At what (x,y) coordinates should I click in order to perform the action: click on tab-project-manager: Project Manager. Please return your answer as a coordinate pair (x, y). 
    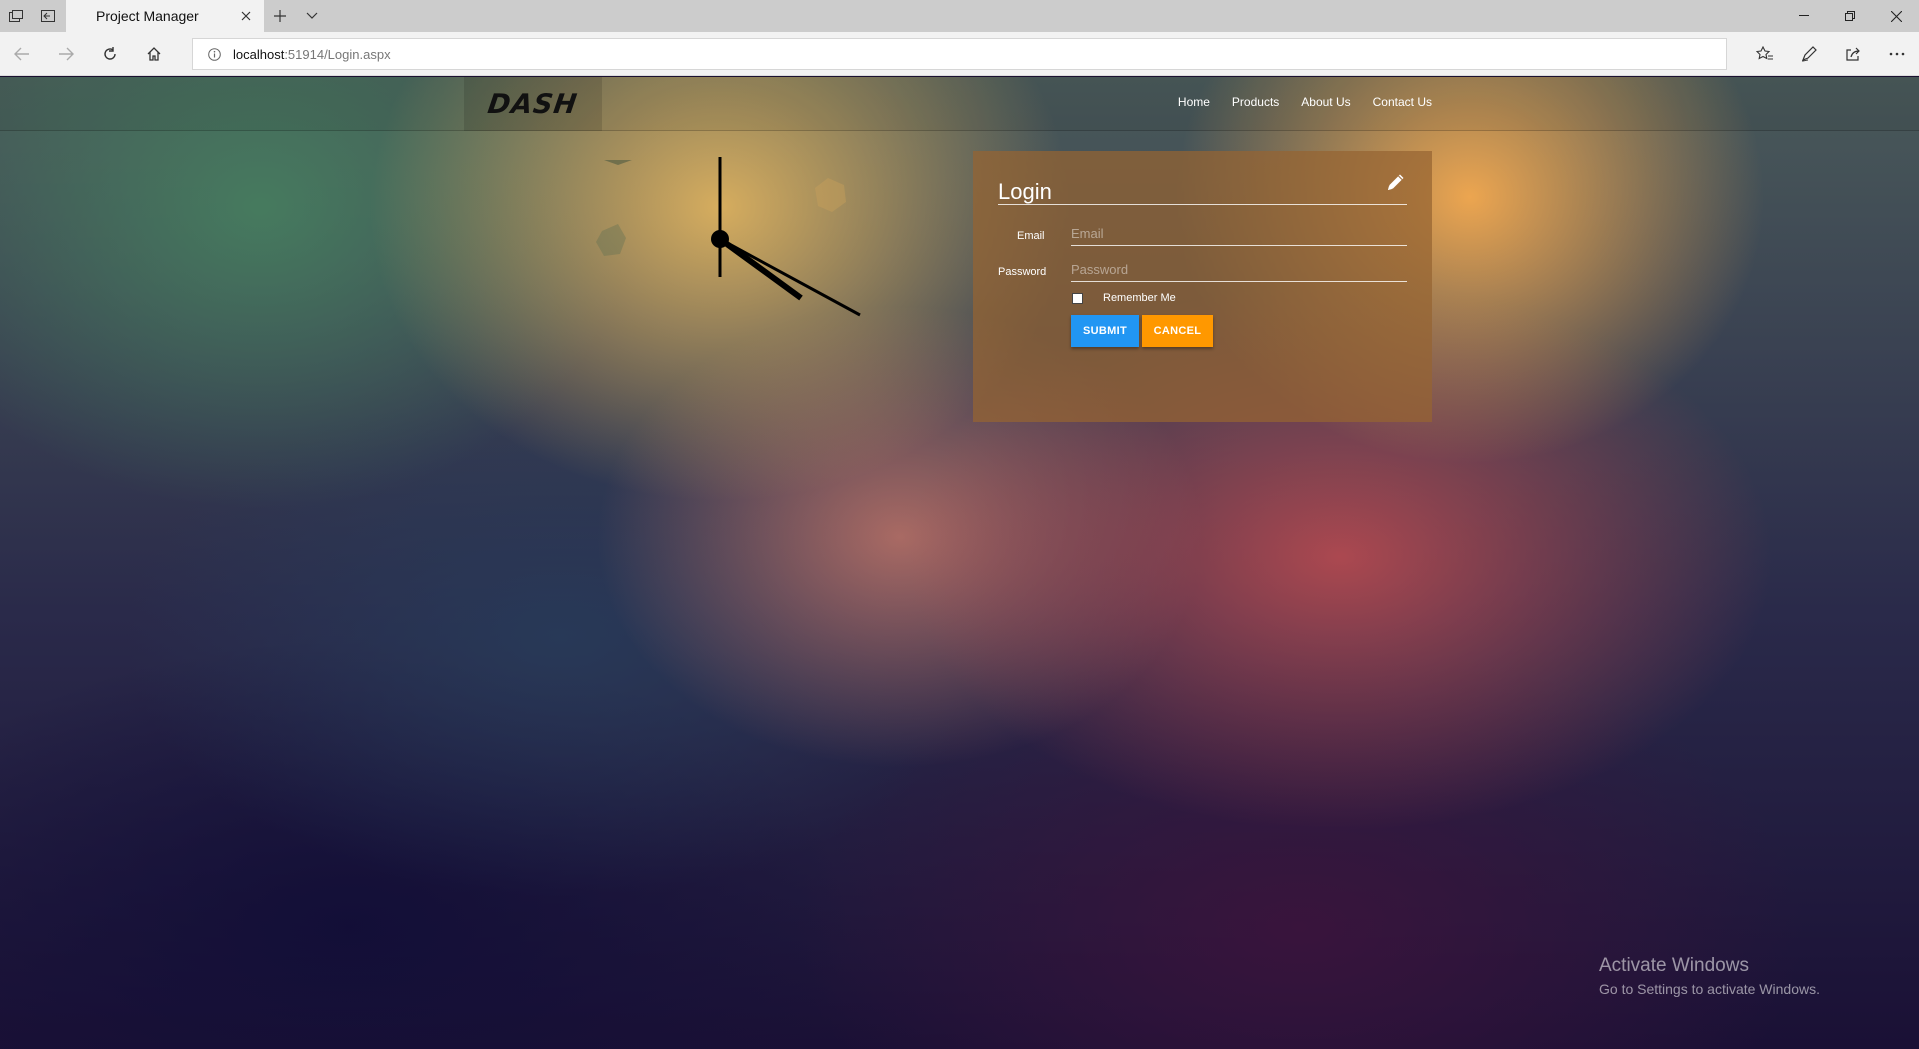
    Looking at the image, I should click on (165, 16).